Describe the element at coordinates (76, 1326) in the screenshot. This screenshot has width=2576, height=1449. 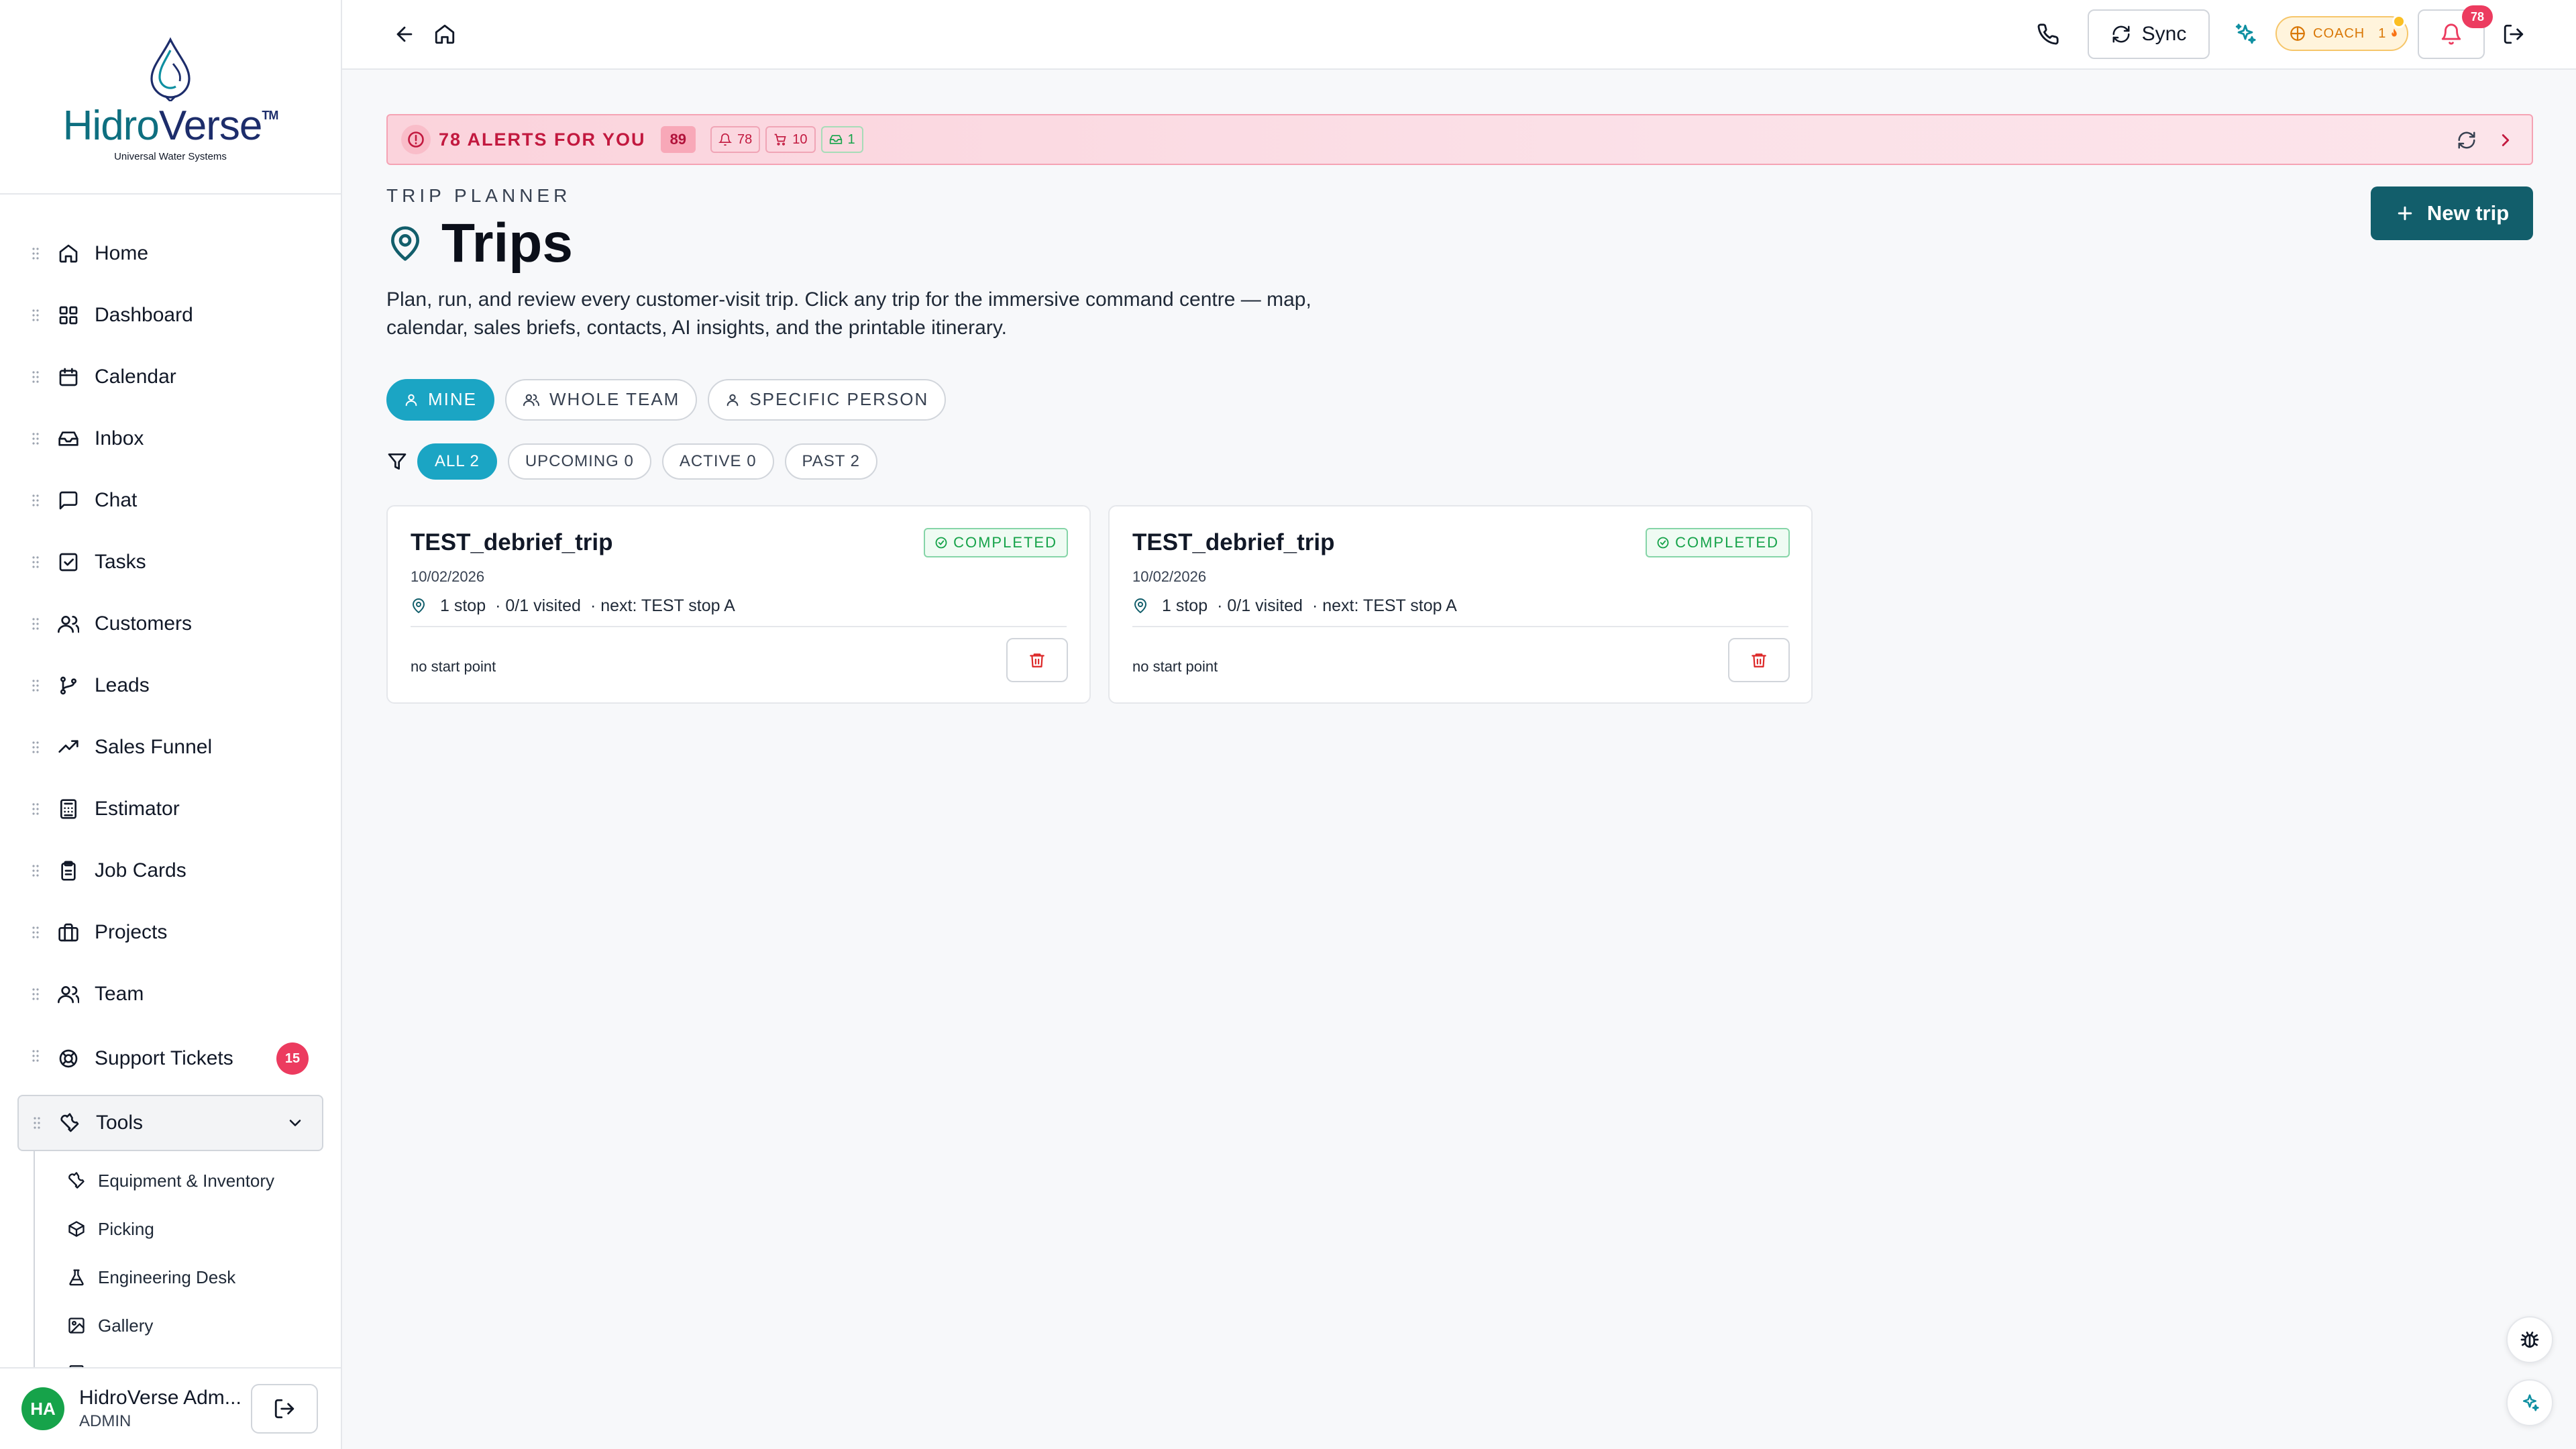
I see `image-icon` at that location.